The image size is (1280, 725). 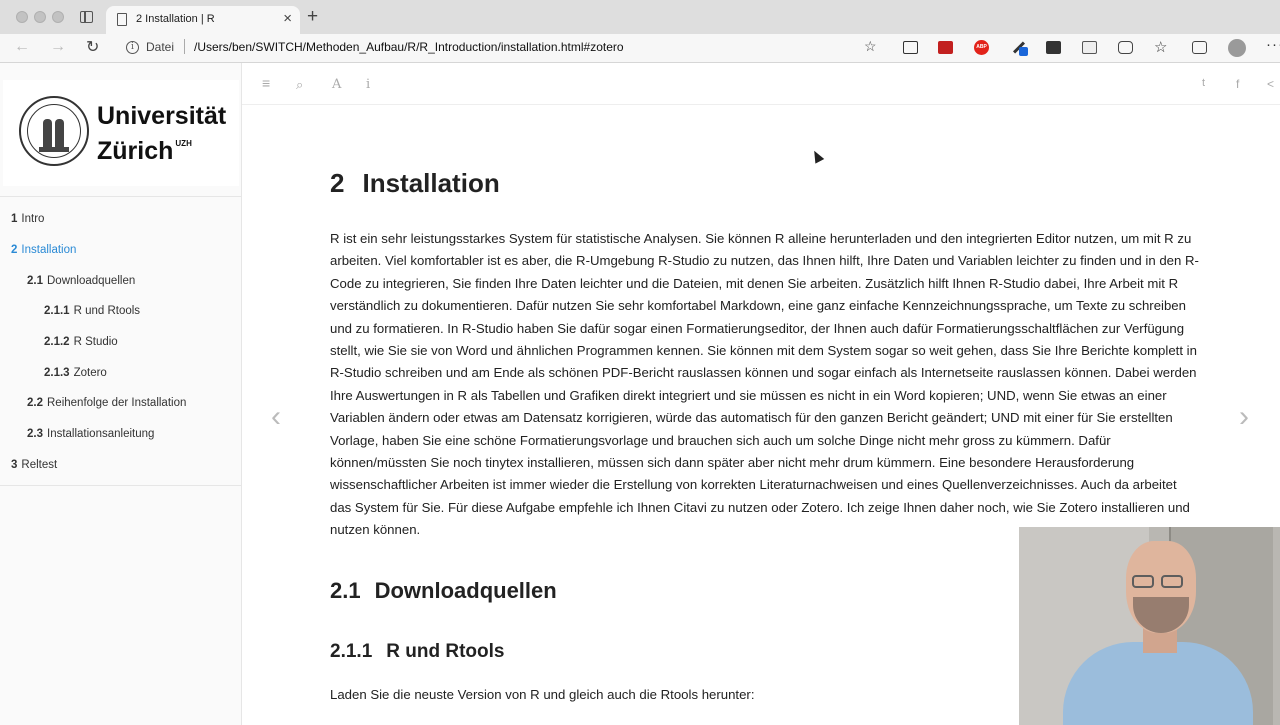 I want to click on uzh-seal-icon, so click(x=54, y=131).